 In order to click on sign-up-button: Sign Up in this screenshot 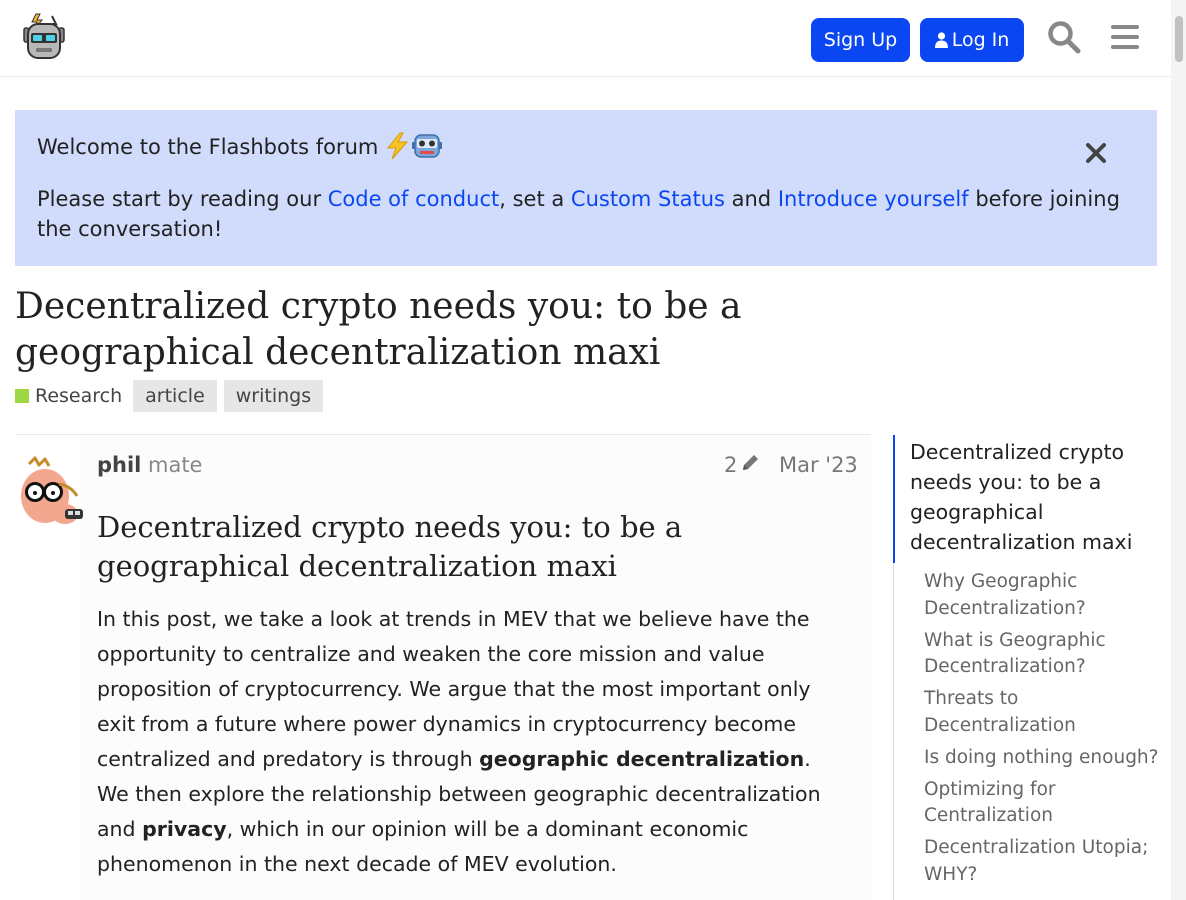, I will do `click(860, 40)`.